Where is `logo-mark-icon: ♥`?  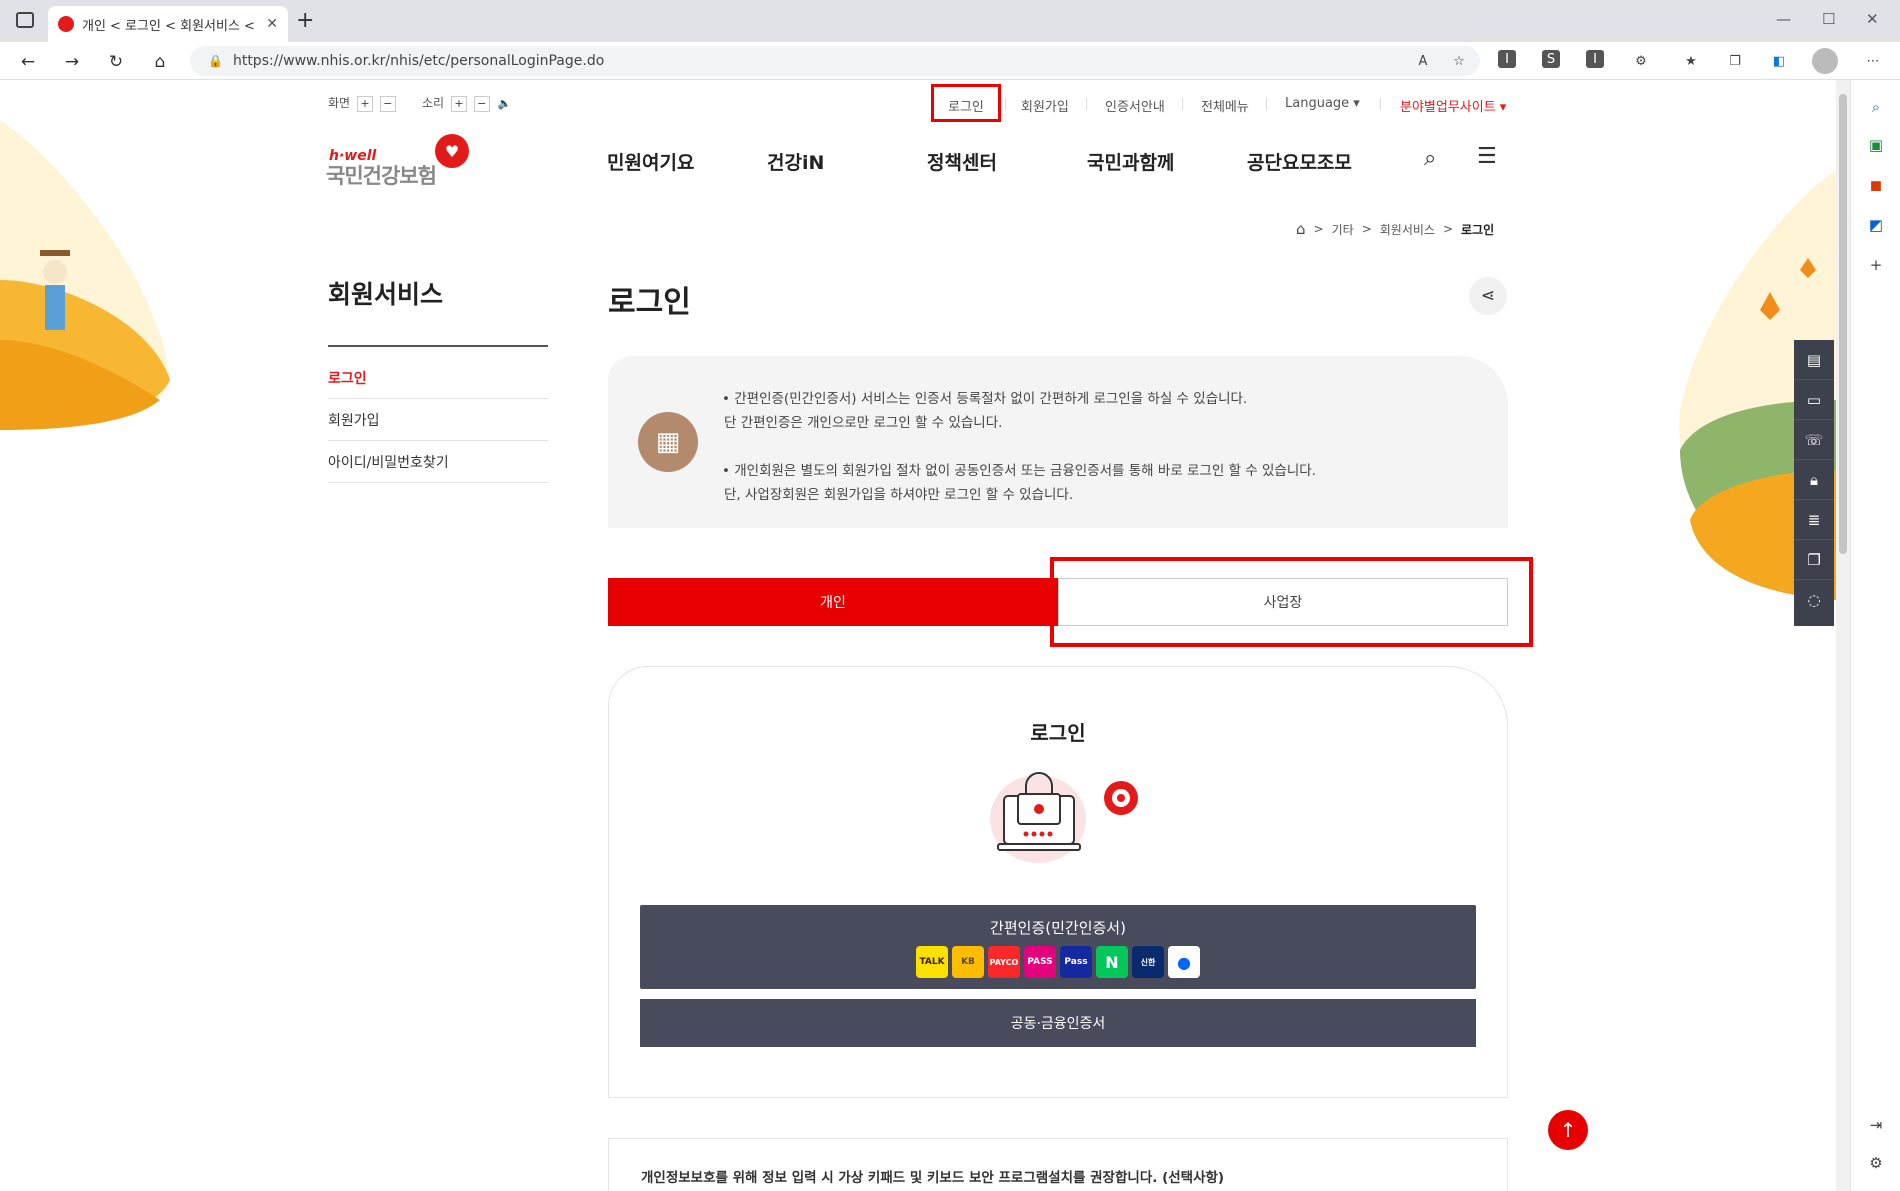 logo-mark-icon: ♥ is located at coordinates (452, 151).